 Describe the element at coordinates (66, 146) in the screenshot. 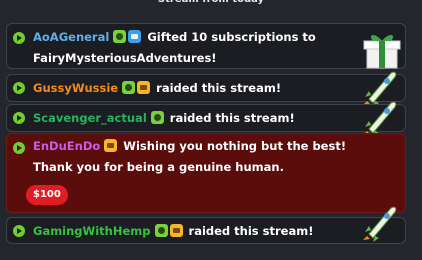

I see `username: EnDuEnDo` at that location.